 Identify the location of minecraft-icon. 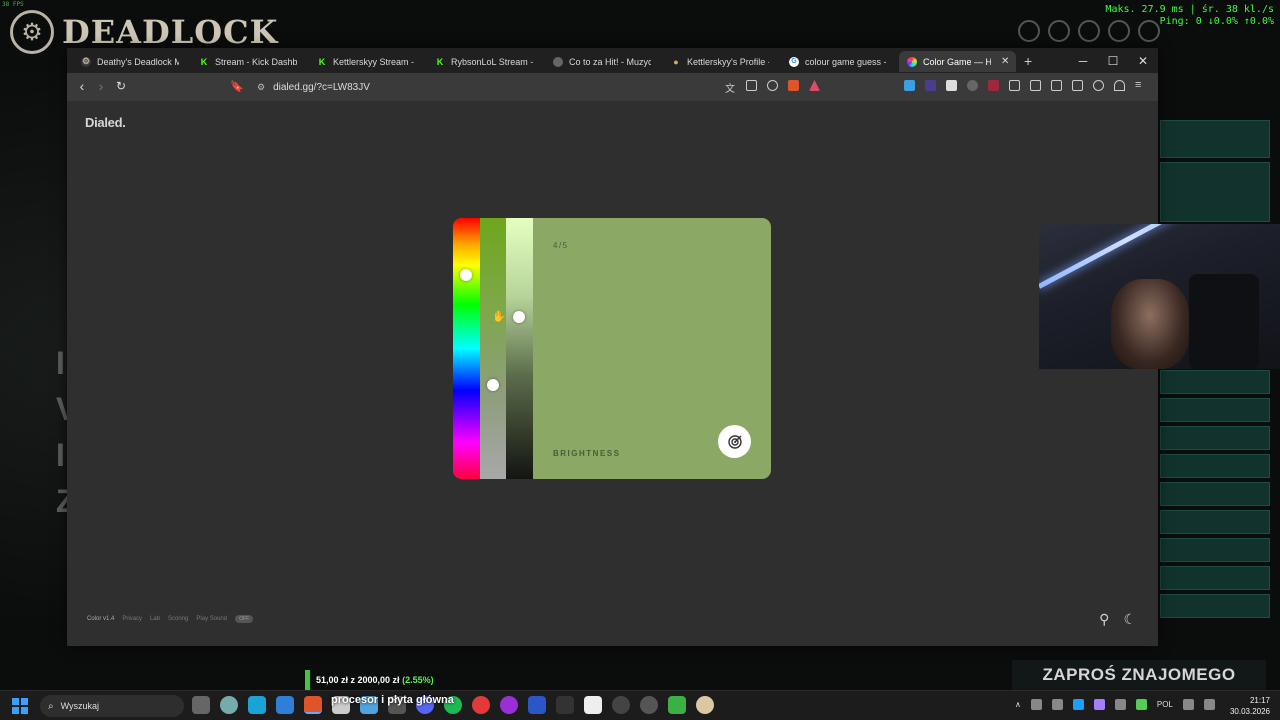
(677, 705).